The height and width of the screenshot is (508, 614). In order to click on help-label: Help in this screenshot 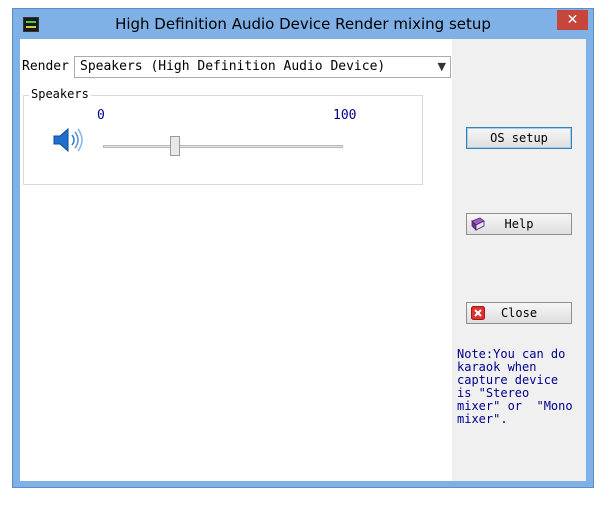, I will do `click(519, 224)`.